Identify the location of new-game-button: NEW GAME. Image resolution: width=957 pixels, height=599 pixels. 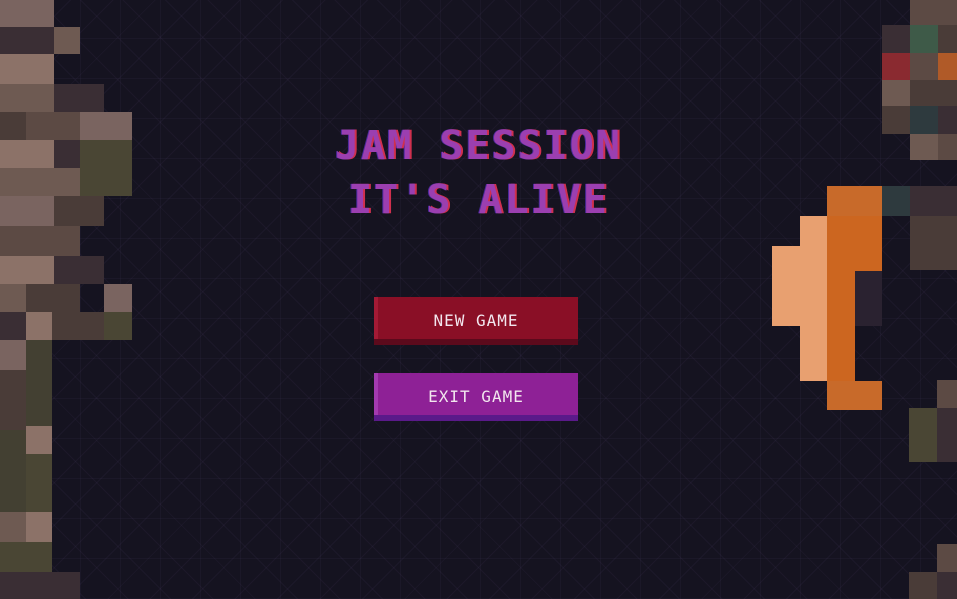
(476, 321).